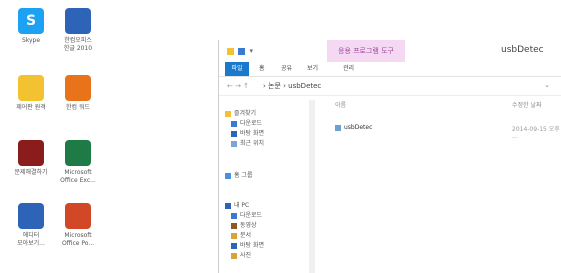 Image resolution: width=561 pixels, height=273 pixels. I want to click on nav-scrollbar, so click(312, 186).